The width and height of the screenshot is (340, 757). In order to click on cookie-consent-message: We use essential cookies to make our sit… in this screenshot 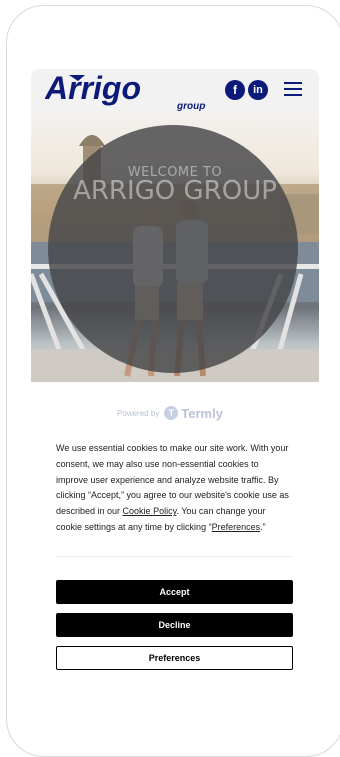, I will do `click(174, 488)`.